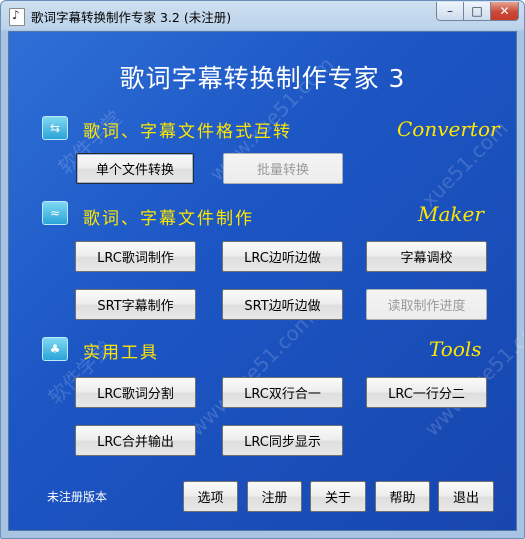  I want to click on window-title: 歌词字幕转换制作专家 3.2 (未注册), so click(131, 17).